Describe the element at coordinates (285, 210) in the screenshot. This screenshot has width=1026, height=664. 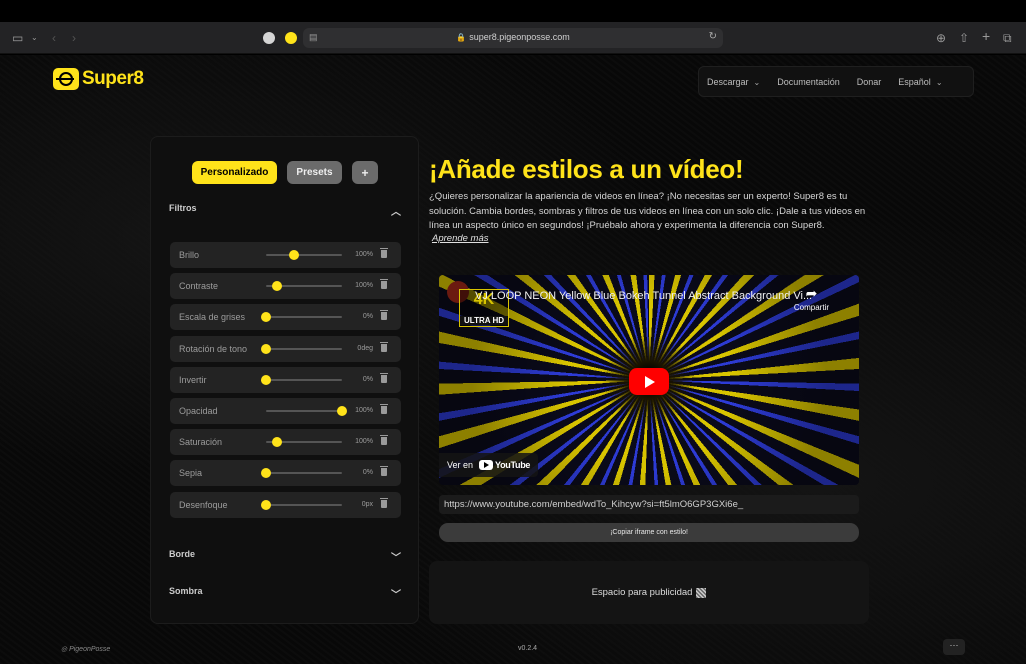
I see `filters-header: Filtros ︿` at that location.